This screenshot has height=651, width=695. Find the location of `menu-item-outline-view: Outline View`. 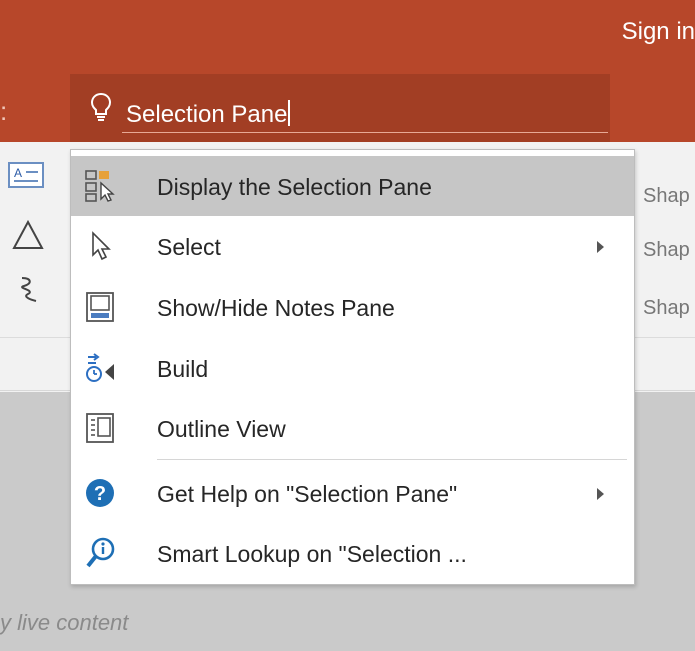

menu-item-outline-view: Outline View is located at coordinates (352, 428).